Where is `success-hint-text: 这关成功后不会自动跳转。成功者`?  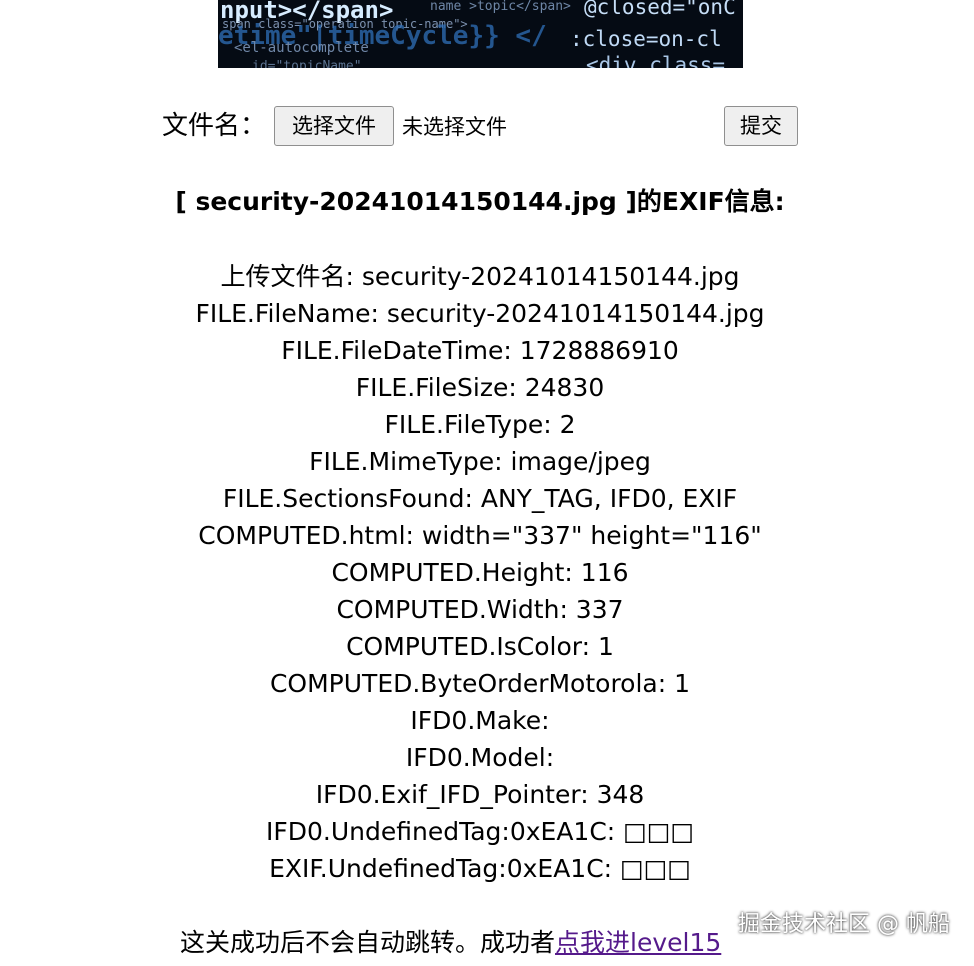 success-hint-text: 这关成功后不会自动跳转。成功者 is located at coordinates (368, 942).